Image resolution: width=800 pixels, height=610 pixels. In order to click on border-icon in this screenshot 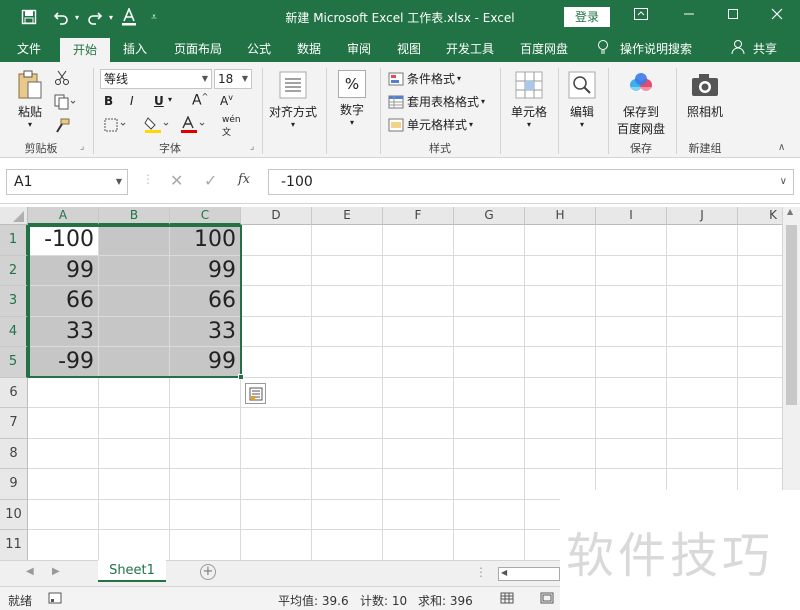, I will do `click(116, 126)`.